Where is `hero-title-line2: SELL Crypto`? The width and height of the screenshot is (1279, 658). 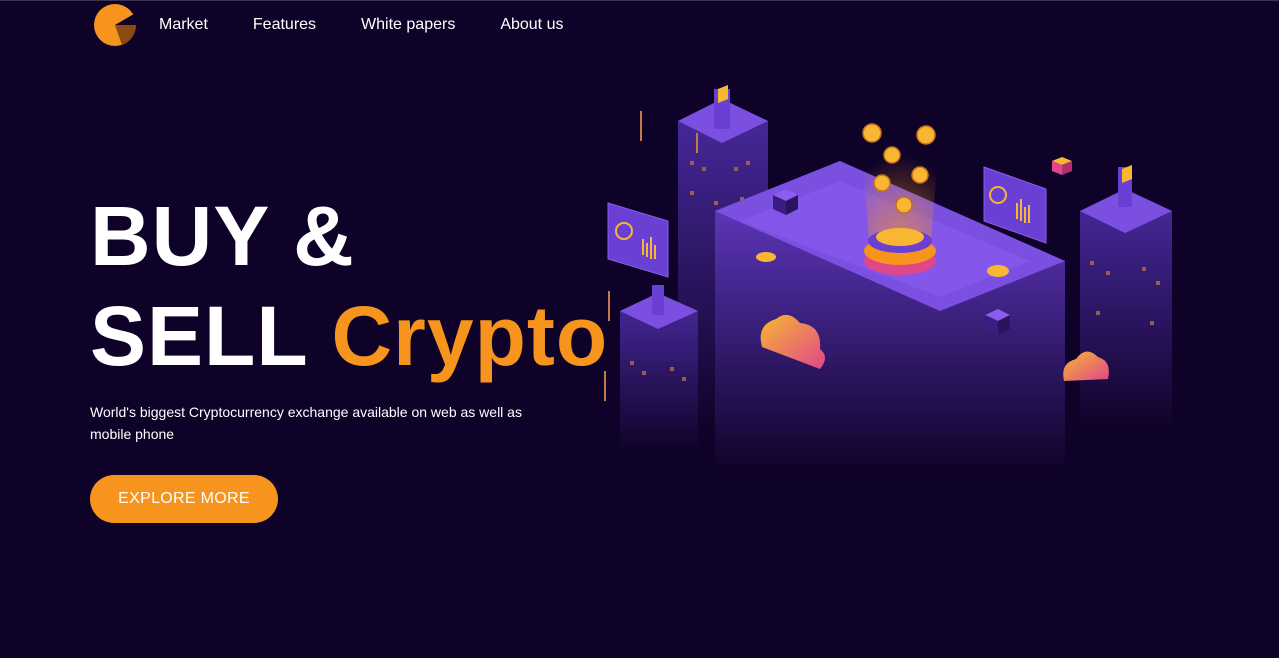
hero-title-line2: SELL Crypto is located at coordinates (349, 336).